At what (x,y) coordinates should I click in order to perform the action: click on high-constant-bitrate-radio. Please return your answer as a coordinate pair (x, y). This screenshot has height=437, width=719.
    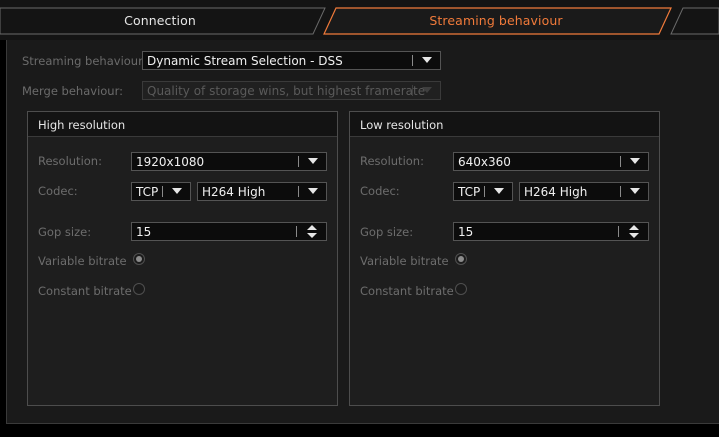
    Looking at the image, I should click on (139, 289).